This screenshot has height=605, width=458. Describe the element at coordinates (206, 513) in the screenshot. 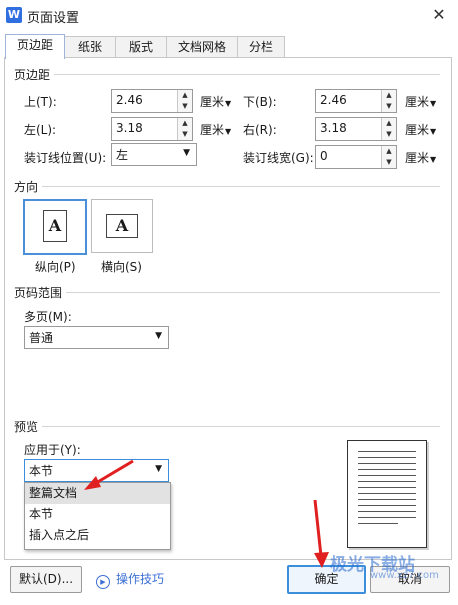

I see `annotation-arrows` at that location.